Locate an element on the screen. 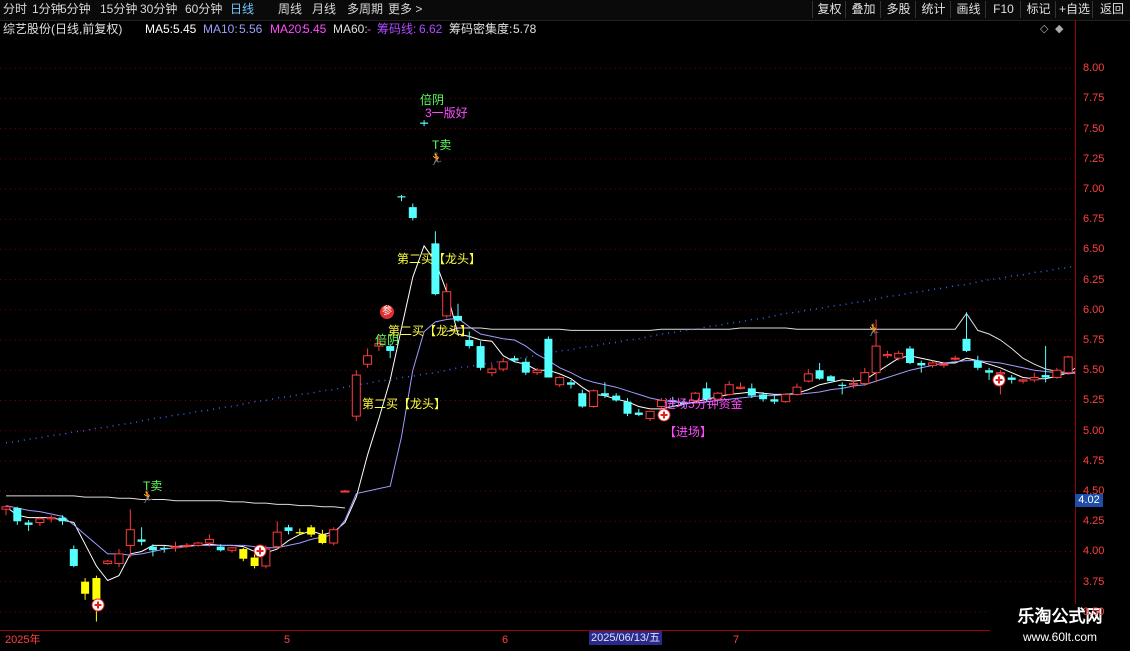 The image size is (1130, 651). price-tick: 4.75 is located at coordinates (1094, 460).